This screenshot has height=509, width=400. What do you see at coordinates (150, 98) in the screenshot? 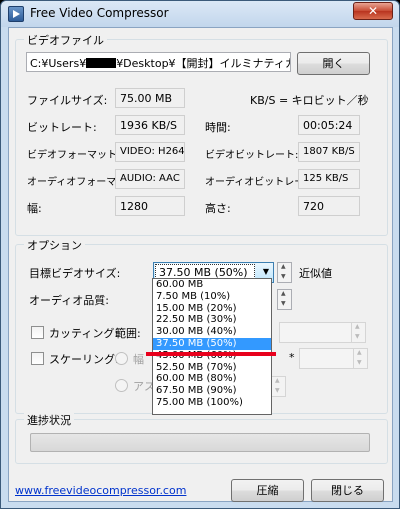
I see `file-size-value: 75.00 MB` at bounding box center [150, 98].